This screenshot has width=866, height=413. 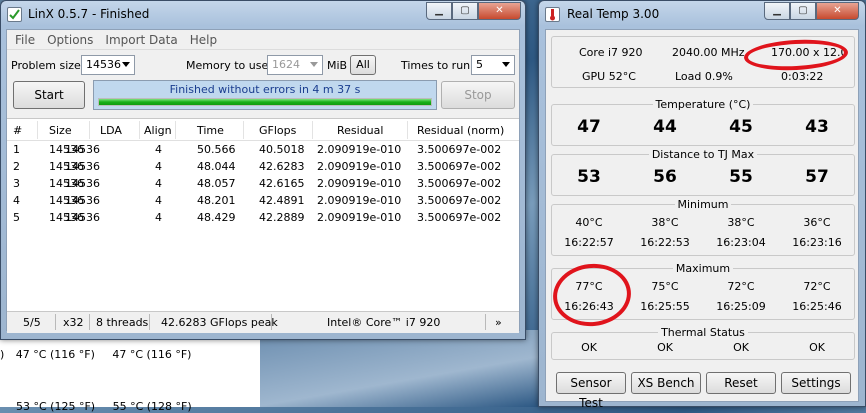 What do you see at coordinates (219, 322) in the screenshot?
I see `status-peak: 42.6283 GFlops peak` at bounding box center [219, 322].